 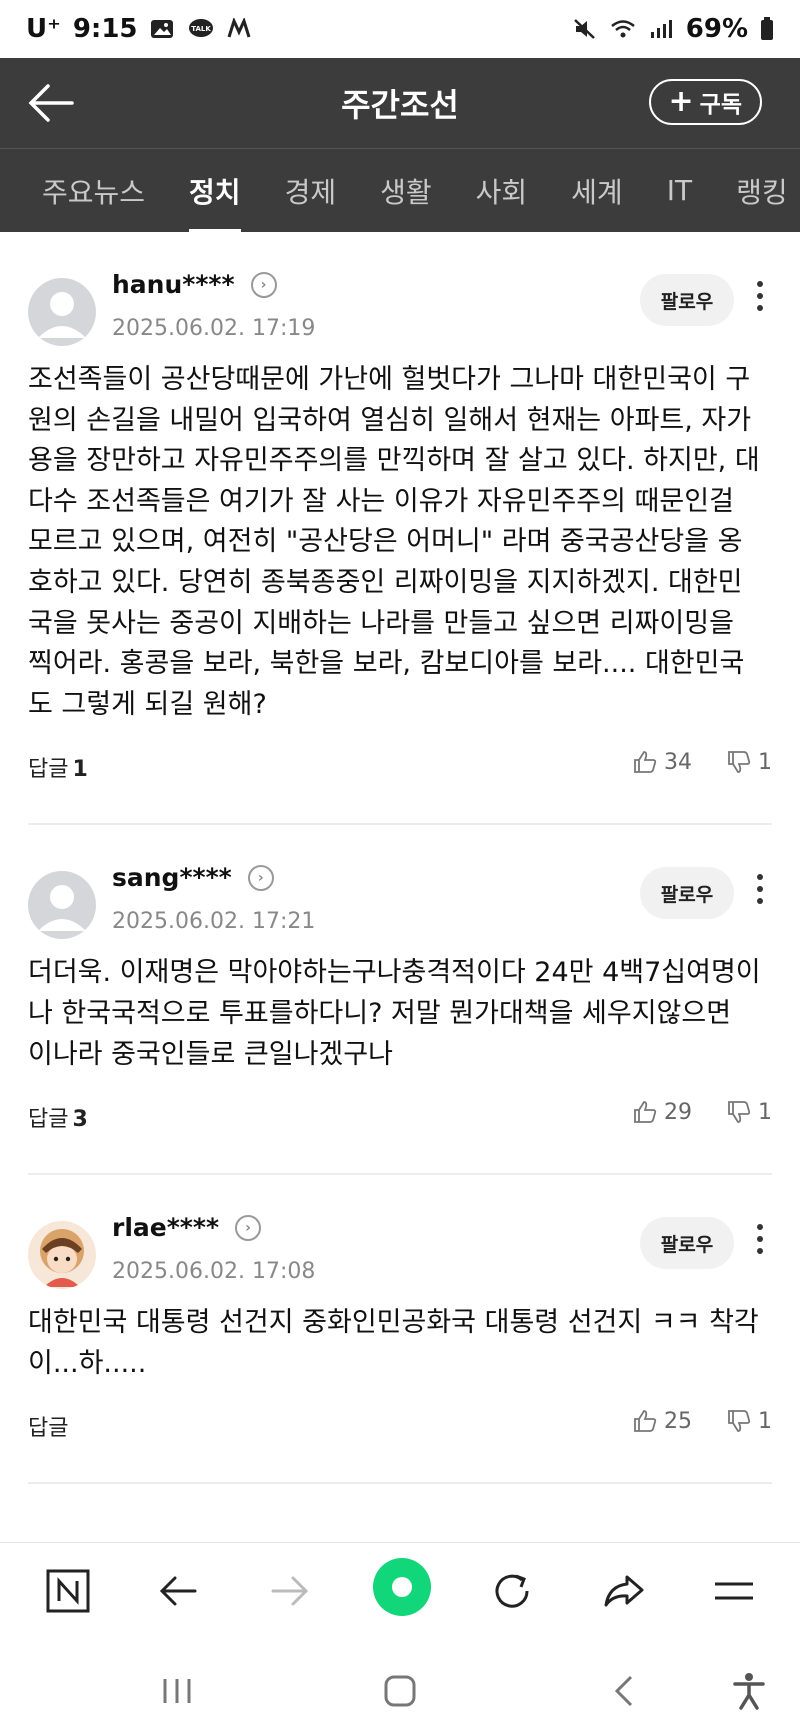 What do you see at coordinates (584, 29) in the screenshot?
I see `mute-icon` at bounding box center [584, 29].